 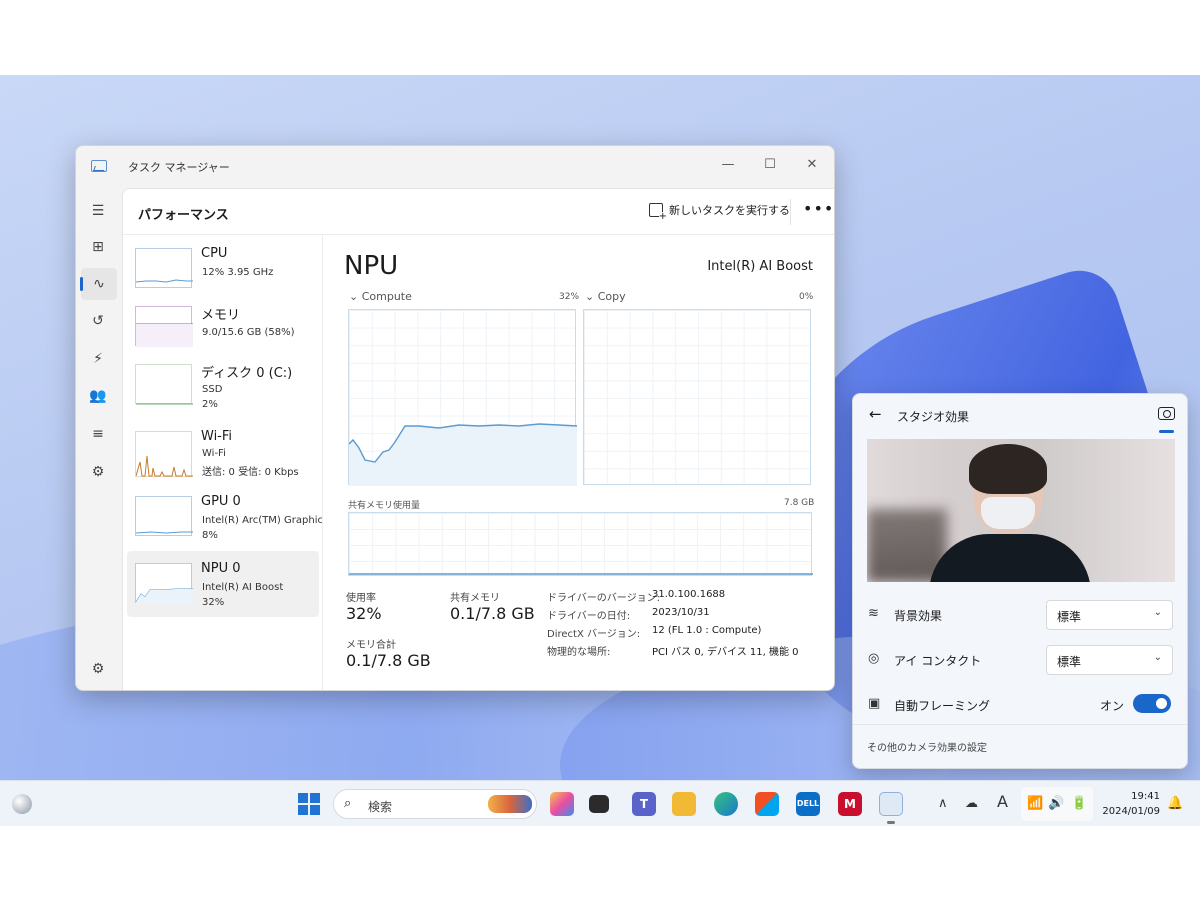 What do you see at coordinates (238, 272) in the screenshot?
I see `device-stat: 12% 3.95 GHz` at bounding box center [238, 272].